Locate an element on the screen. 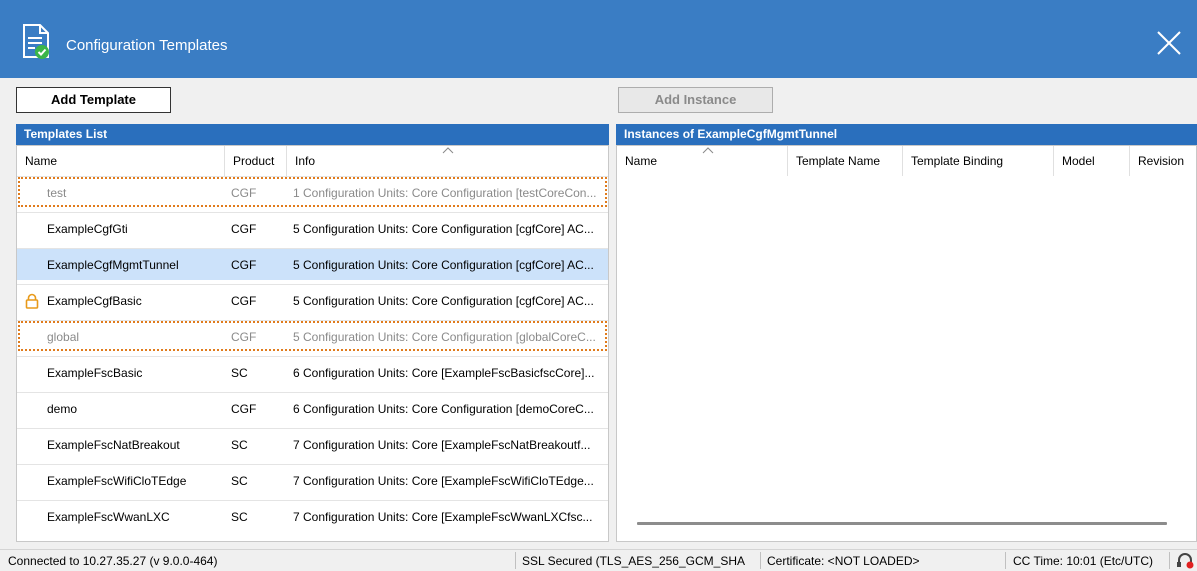 This screenshot has width=1197, height=571. template-name-cell: ExampleFscWifiCloTEdge is located at coordinates (117, 481).